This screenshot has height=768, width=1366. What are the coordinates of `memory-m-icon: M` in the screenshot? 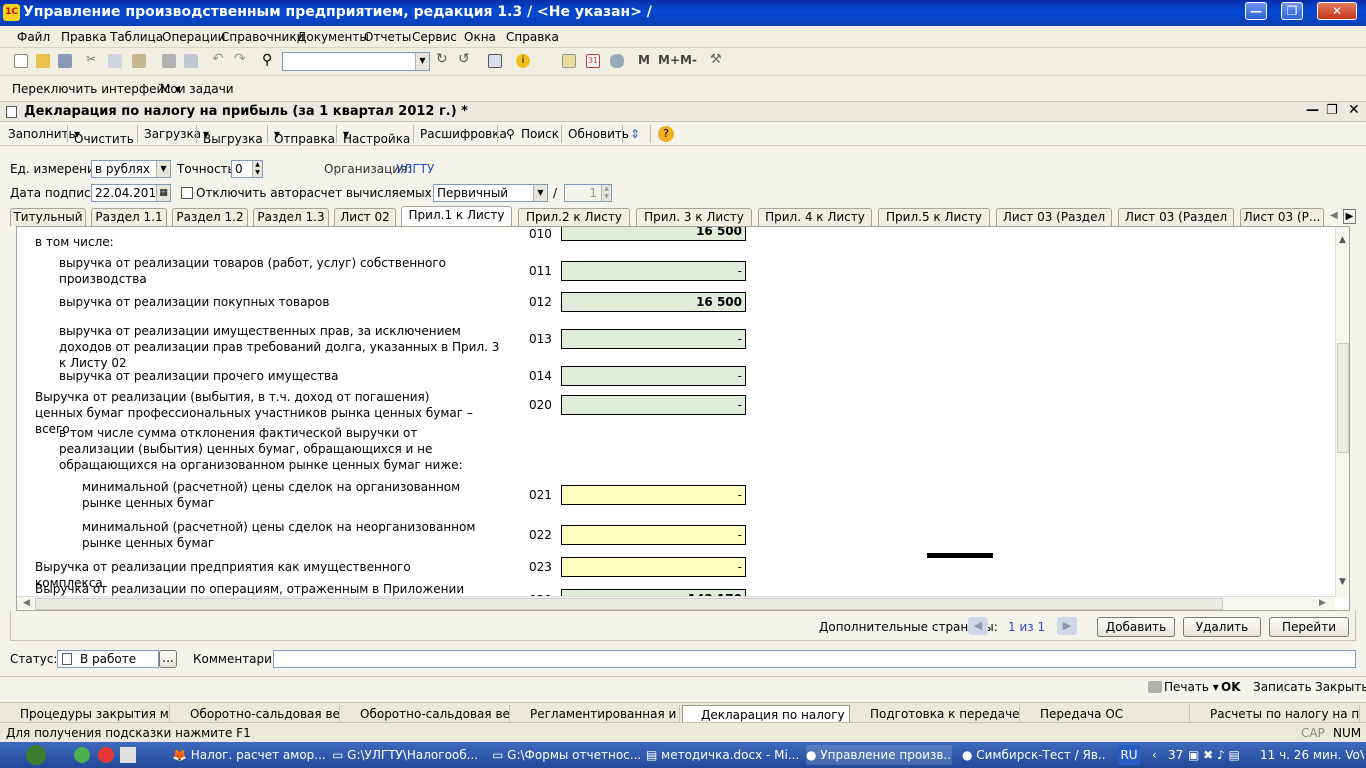 It's located at (645, 60).